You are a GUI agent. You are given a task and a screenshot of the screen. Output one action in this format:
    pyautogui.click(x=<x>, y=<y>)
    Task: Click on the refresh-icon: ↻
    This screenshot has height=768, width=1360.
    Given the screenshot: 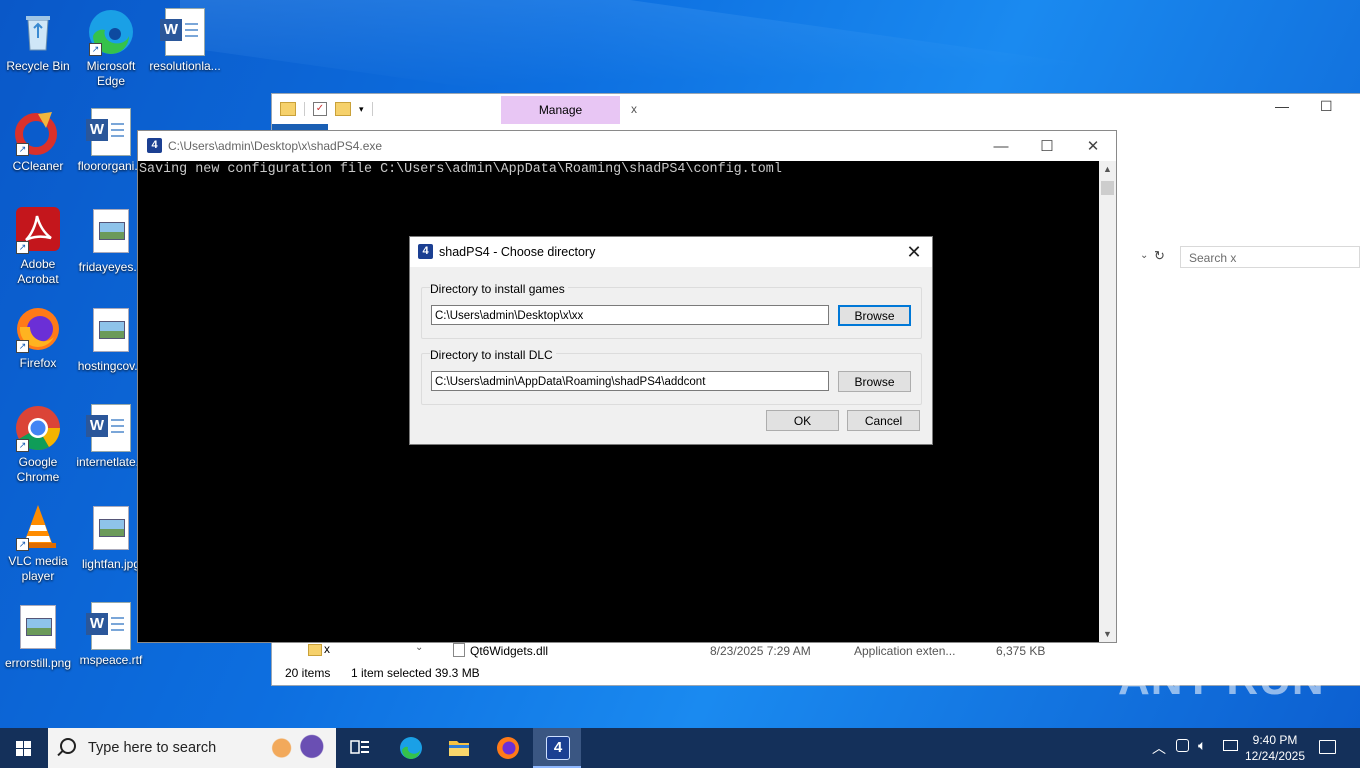 What is the action you would take?
    pyautogui.click(x=1159, y=256)
    